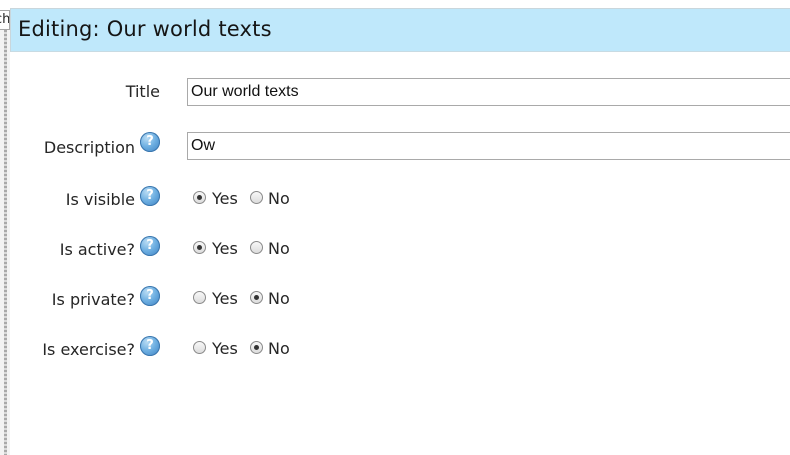  I want to click on is-private-no-radio, so click(256, 297).